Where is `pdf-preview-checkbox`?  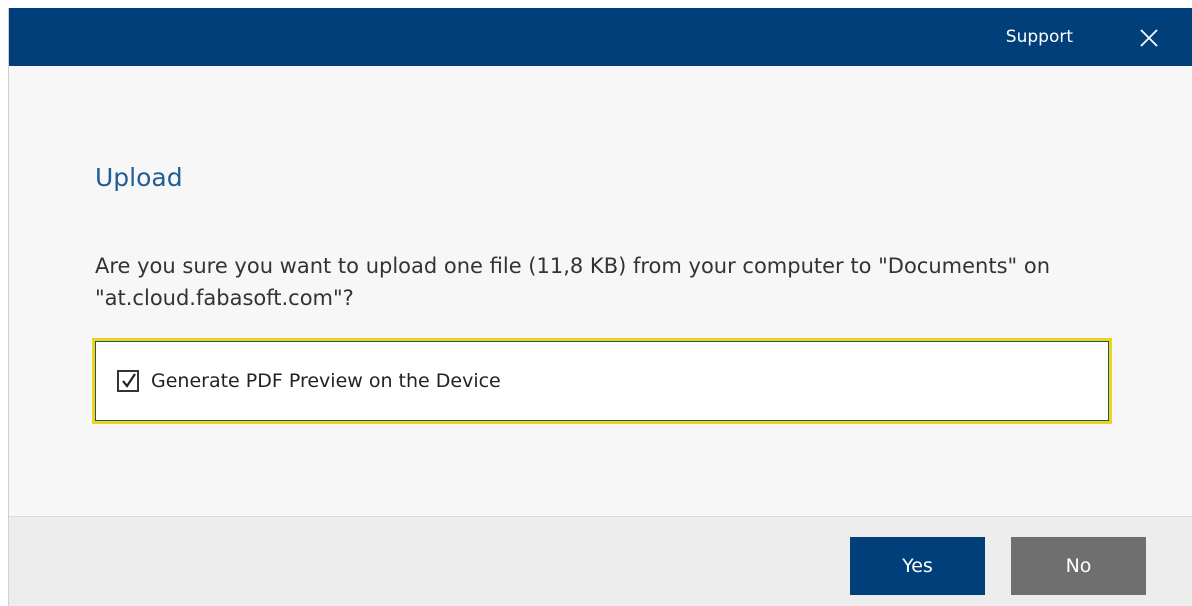
pdf-preview-checkbox is located at coordinates (128, 381).